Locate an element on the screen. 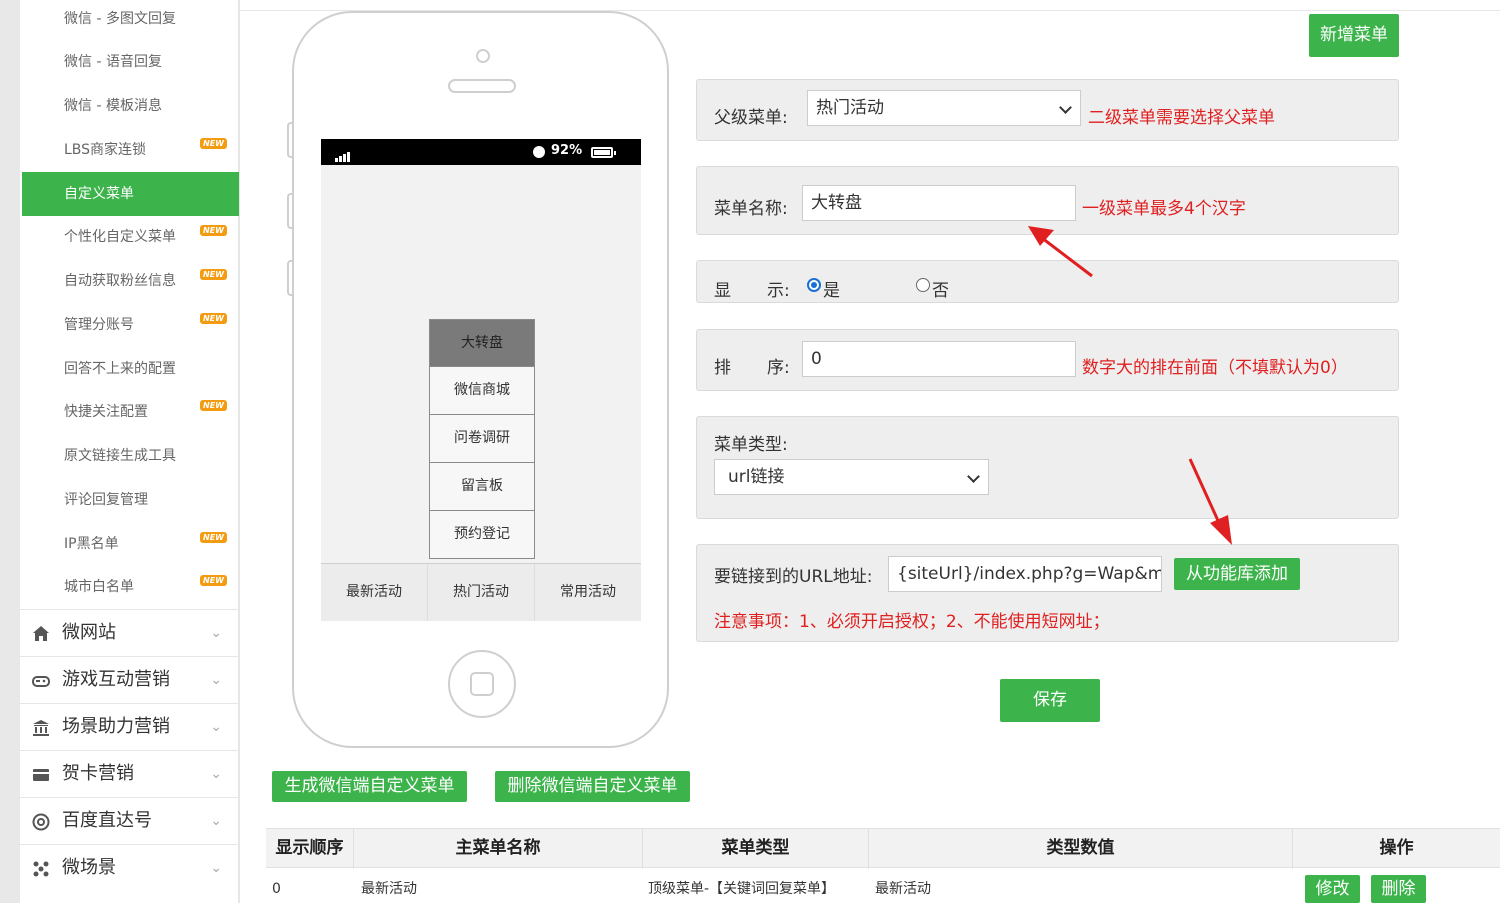 The image size is (1500, 903). column-header: 操作 is located at coordinates (1396, 848).